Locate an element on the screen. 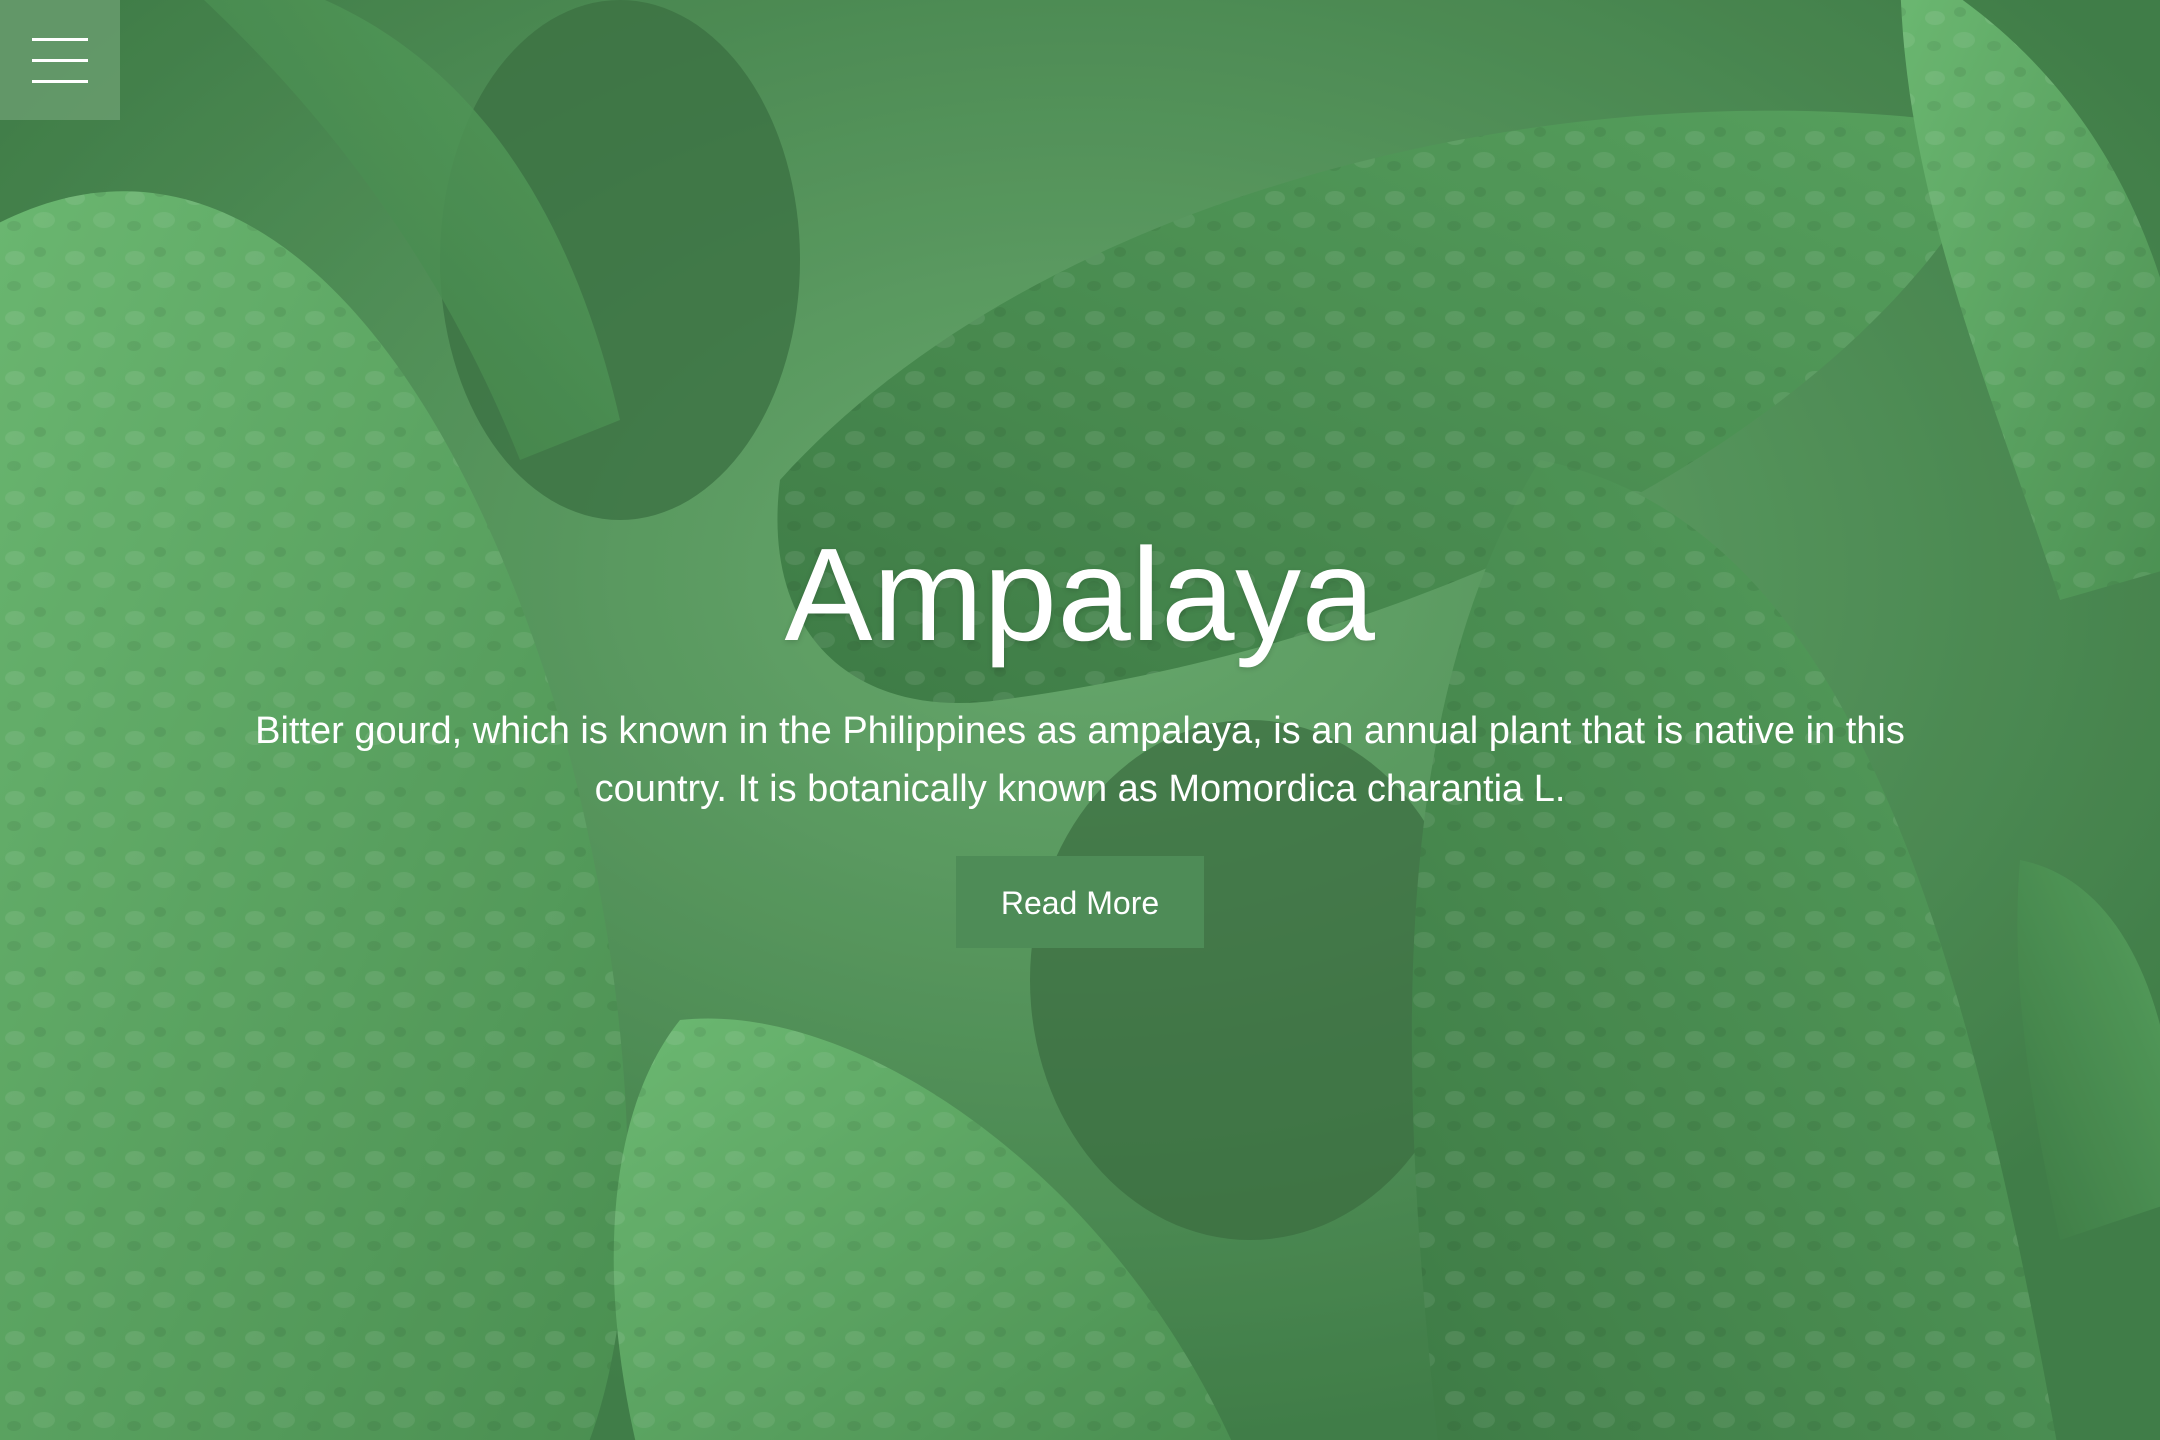  hamburger-menu-icon is located at coordinates (60, 39).